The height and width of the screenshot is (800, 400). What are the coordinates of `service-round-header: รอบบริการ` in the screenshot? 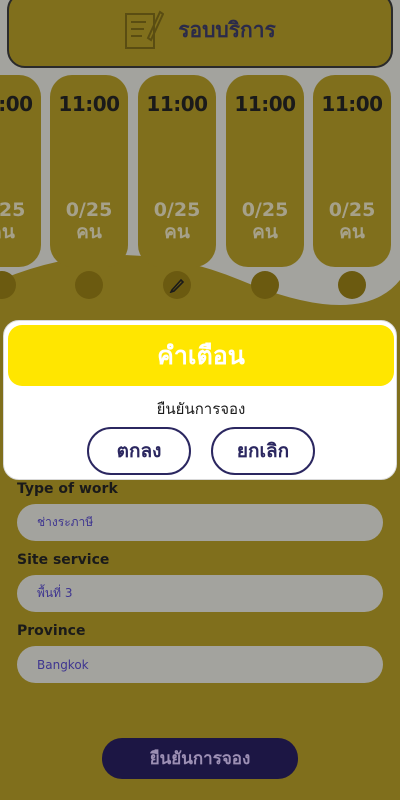 It's located at (200, 34).